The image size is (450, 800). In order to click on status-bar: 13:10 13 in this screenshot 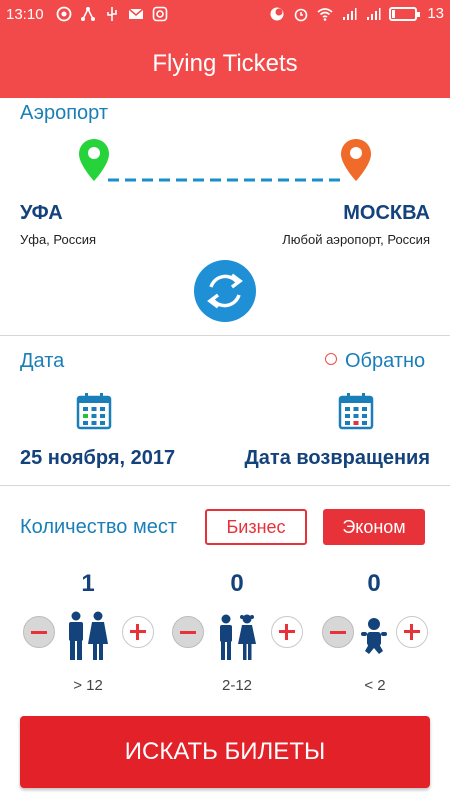, I will do `click(225, 15)`.